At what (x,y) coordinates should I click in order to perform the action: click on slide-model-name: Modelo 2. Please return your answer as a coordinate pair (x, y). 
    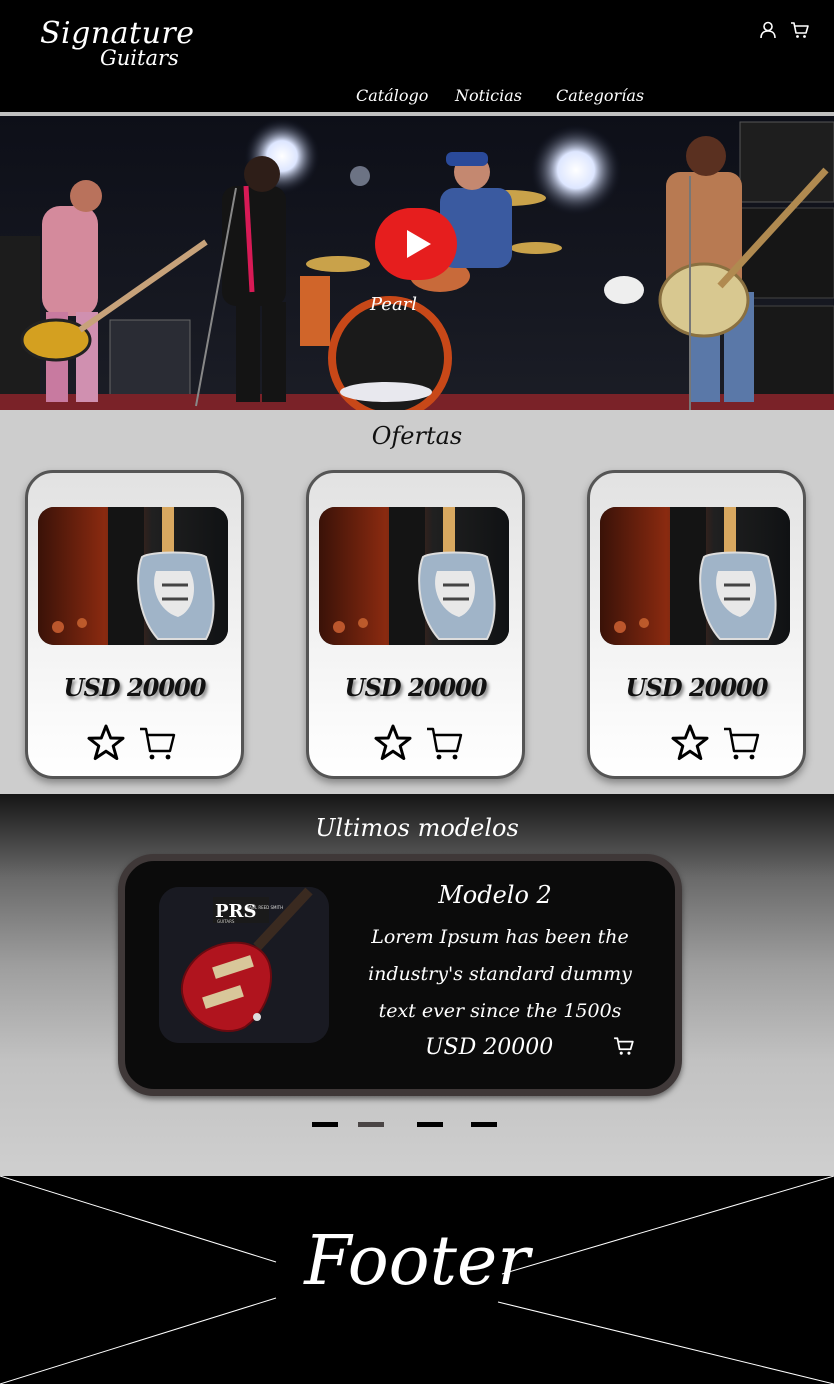
    Looking at the image, I should click on (495, 895).